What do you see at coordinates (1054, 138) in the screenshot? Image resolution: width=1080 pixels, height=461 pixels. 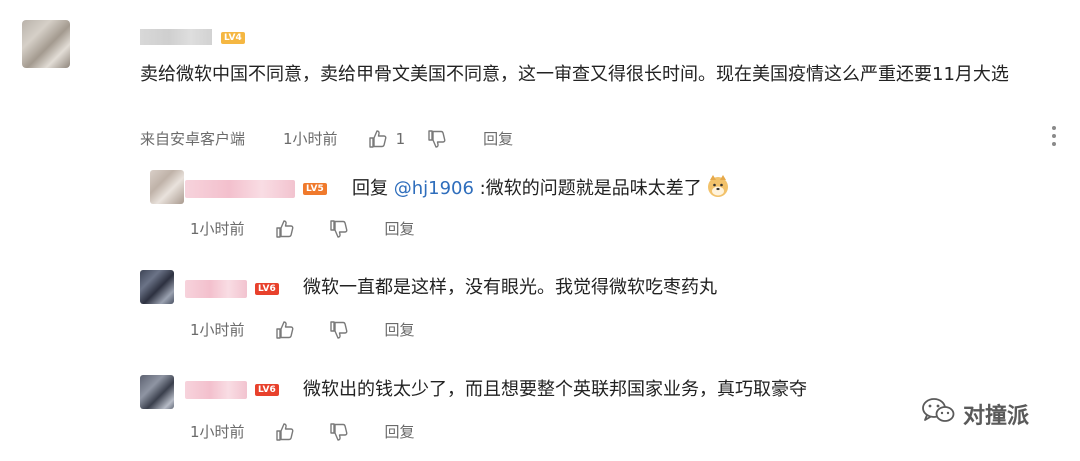 I see `more-options-icon` at bounding box center [1054, 138].